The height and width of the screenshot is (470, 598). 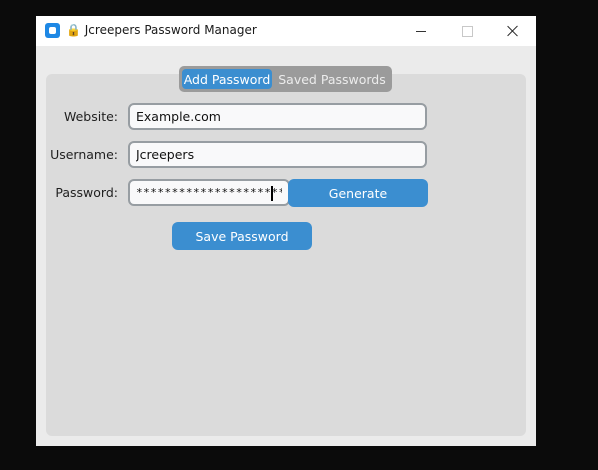 I want to click on text-caret, so click(x=272, y=193).